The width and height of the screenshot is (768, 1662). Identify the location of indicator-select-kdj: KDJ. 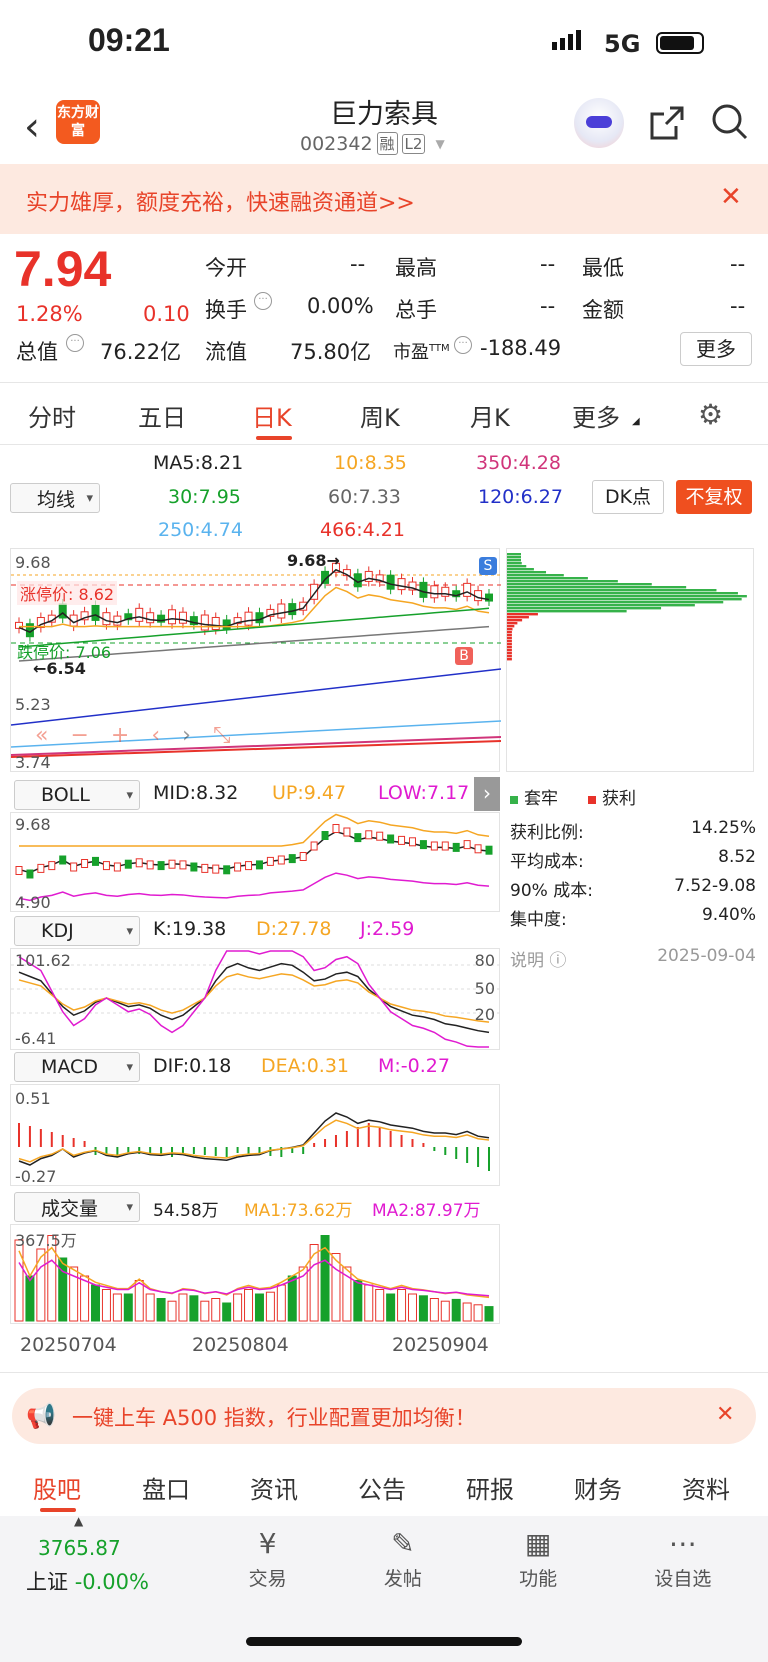
(77, 931).